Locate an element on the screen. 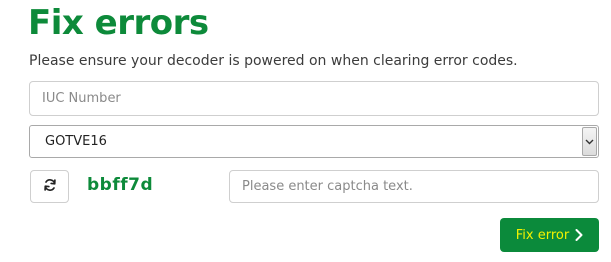 The width and height of the screenshot is (611, 262). refresh-captcha-button is located at coordinates (49, 186).